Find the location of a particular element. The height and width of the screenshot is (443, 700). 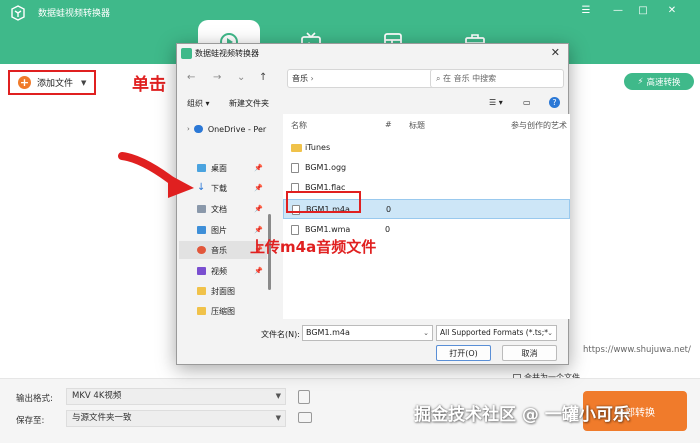

filetype-select: All Supported Formats (*.ts;* ⌄ is located at coordinates (496, 333).